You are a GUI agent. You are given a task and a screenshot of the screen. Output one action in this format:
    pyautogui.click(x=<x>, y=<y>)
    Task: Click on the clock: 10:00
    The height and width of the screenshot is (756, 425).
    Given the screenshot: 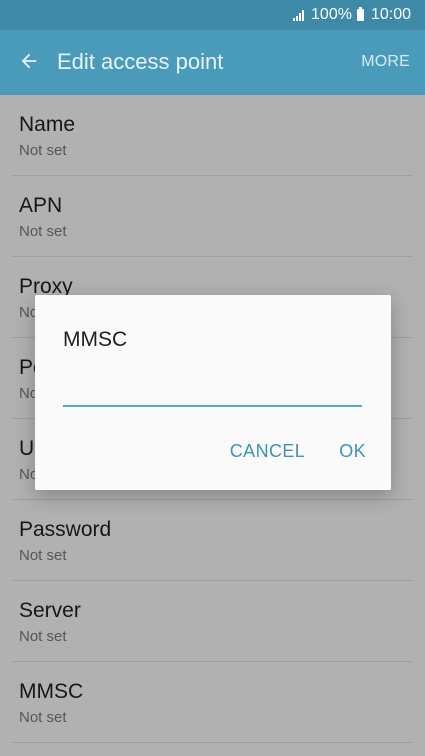 What is the action you would take?
    pyautogui.click(x=390, y=14)
    